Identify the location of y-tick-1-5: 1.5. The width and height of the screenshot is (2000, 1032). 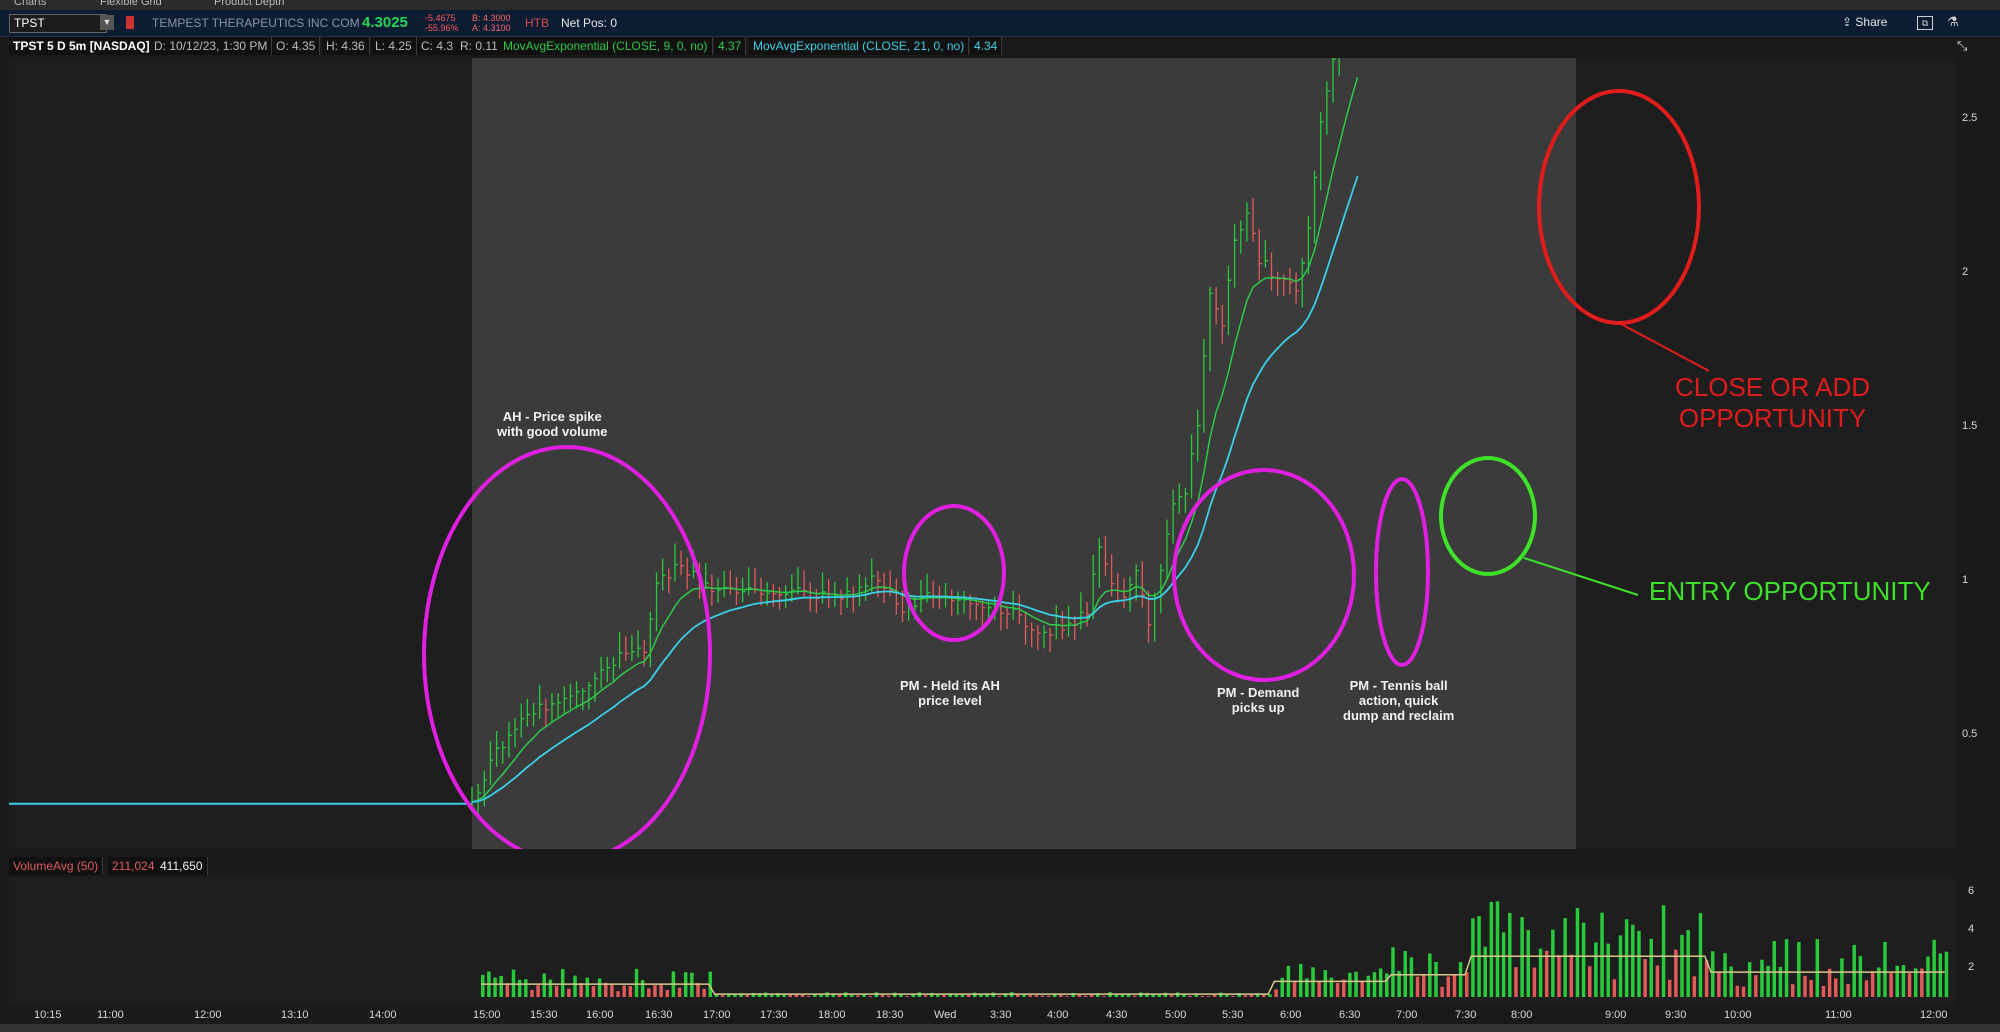
(1970, 426).